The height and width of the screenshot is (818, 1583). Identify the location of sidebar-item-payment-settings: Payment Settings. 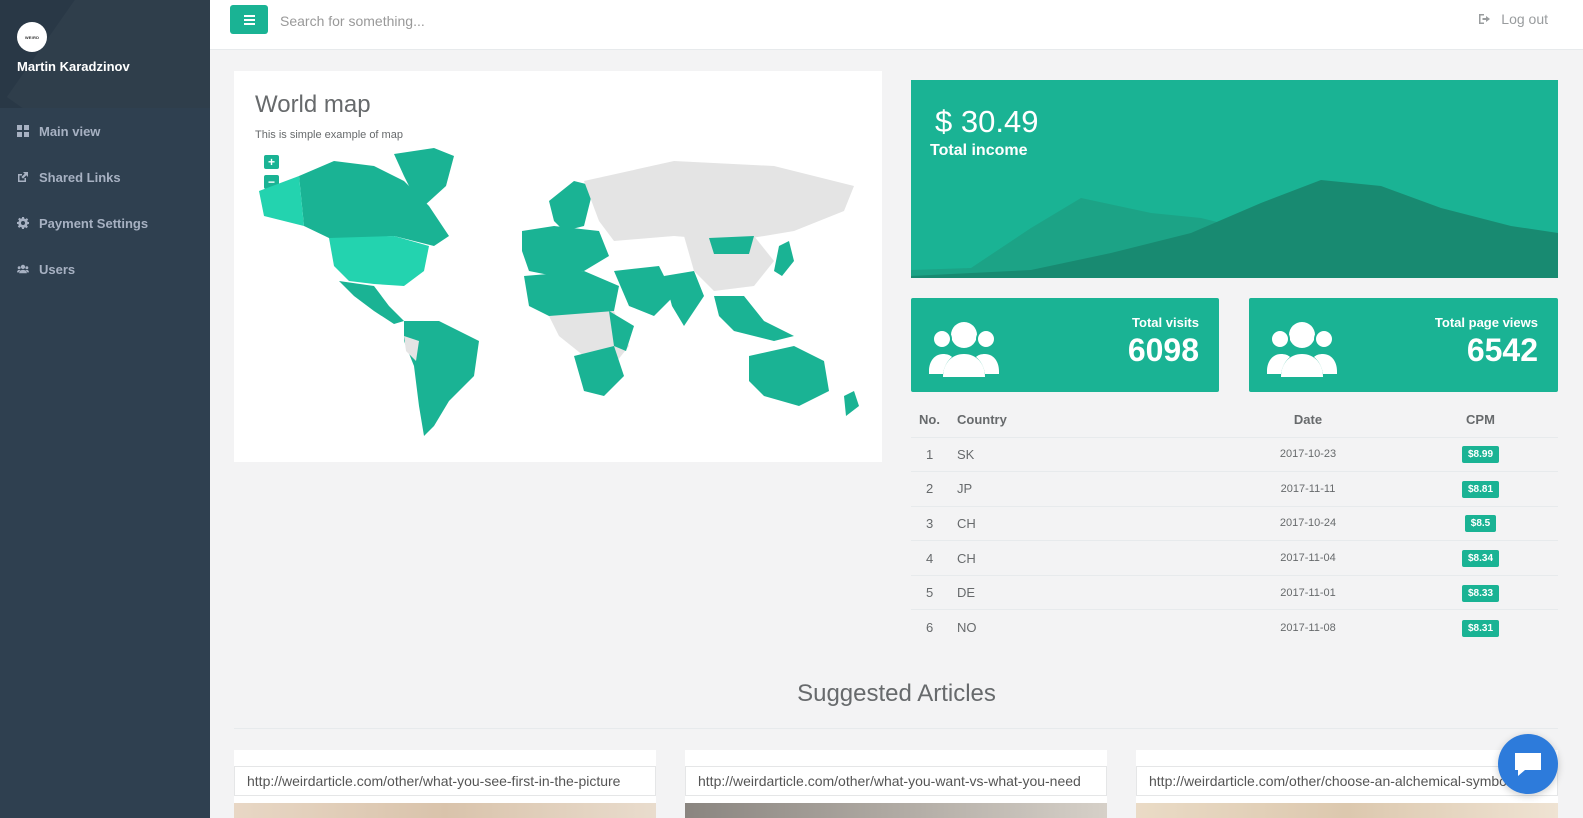
(105, 223).